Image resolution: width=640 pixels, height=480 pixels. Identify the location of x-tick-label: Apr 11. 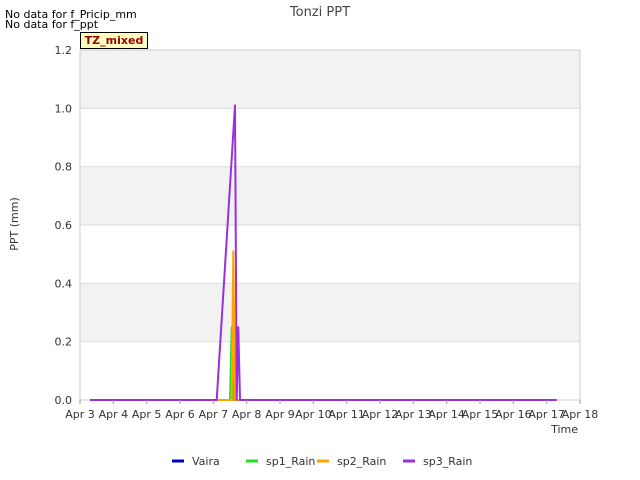
(346, 414).